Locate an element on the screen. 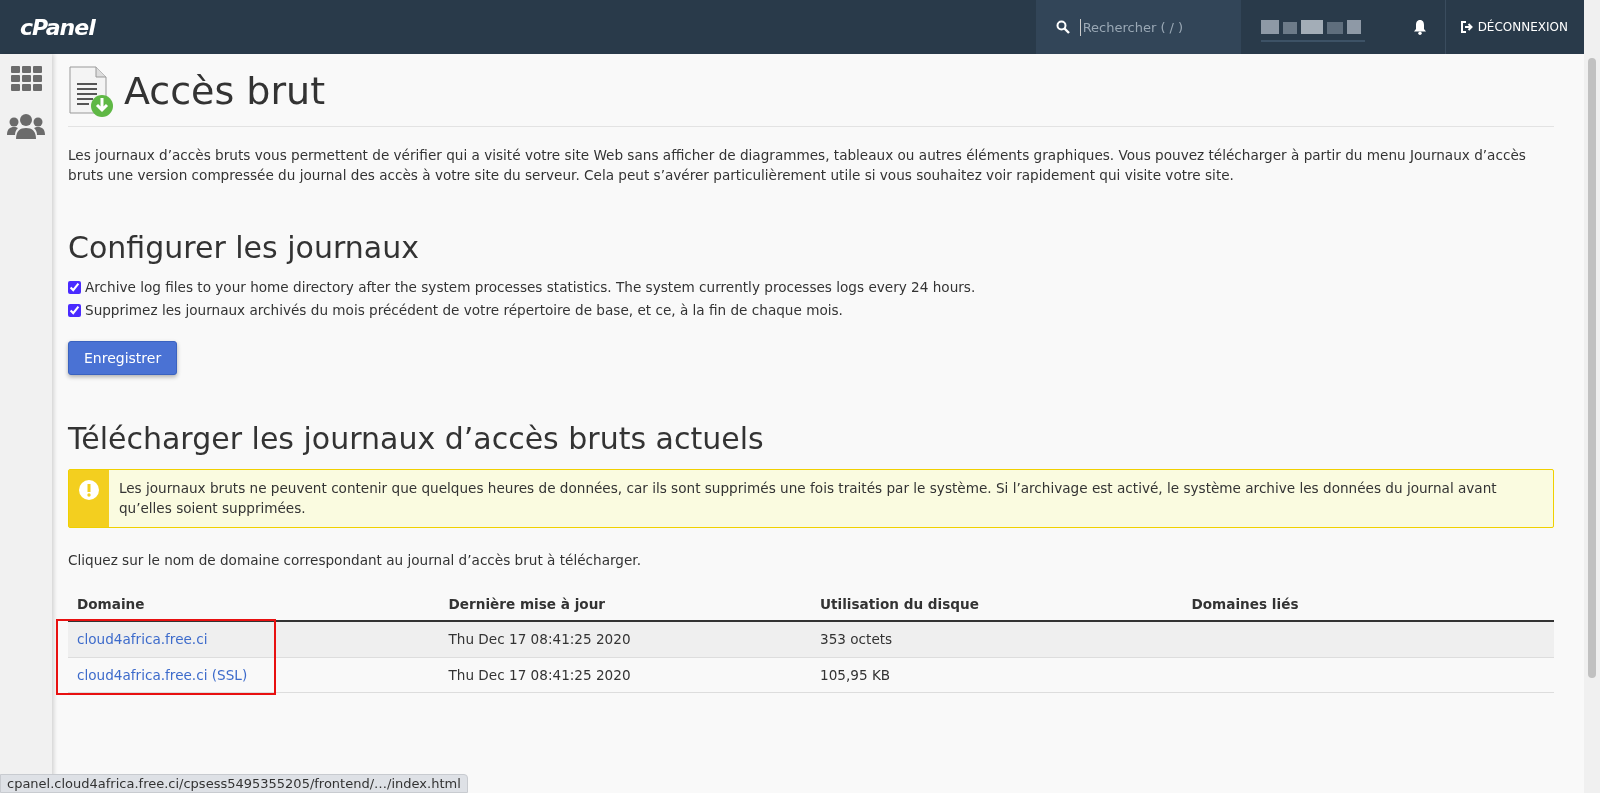 The height and width of the screenshot is (793, 1600). search-icon is located at coordinates (1062, 27).